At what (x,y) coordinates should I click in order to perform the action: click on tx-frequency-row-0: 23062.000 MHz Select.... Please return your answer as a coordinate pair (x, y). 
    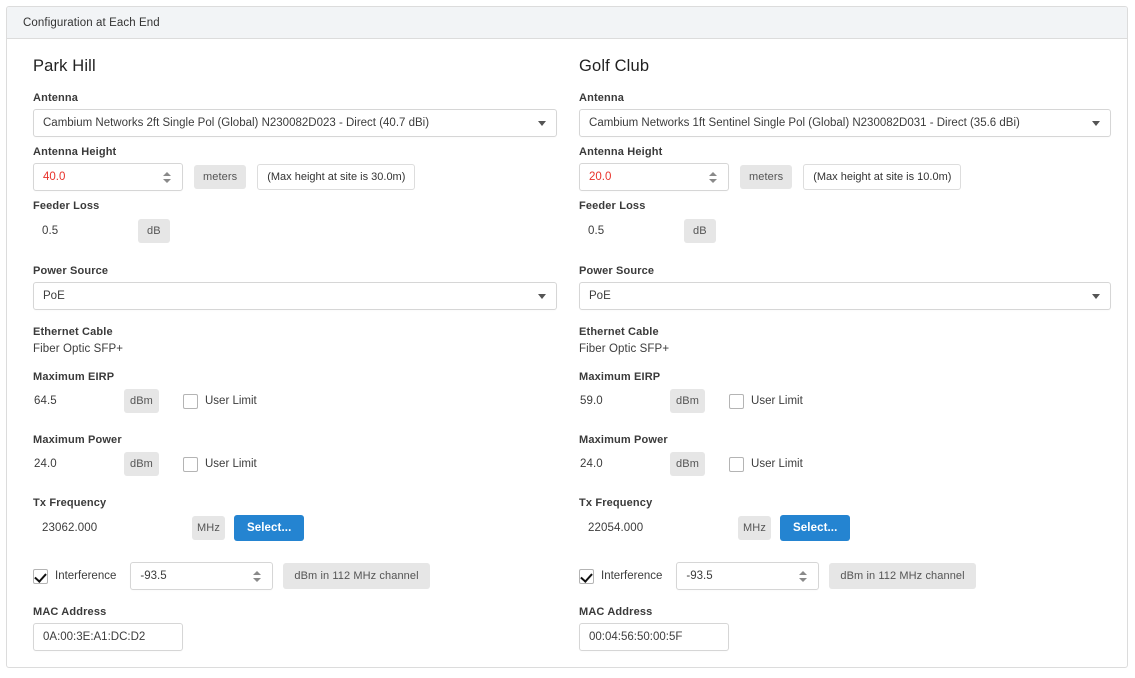
    Looking at the image, I should click on (300, 528).